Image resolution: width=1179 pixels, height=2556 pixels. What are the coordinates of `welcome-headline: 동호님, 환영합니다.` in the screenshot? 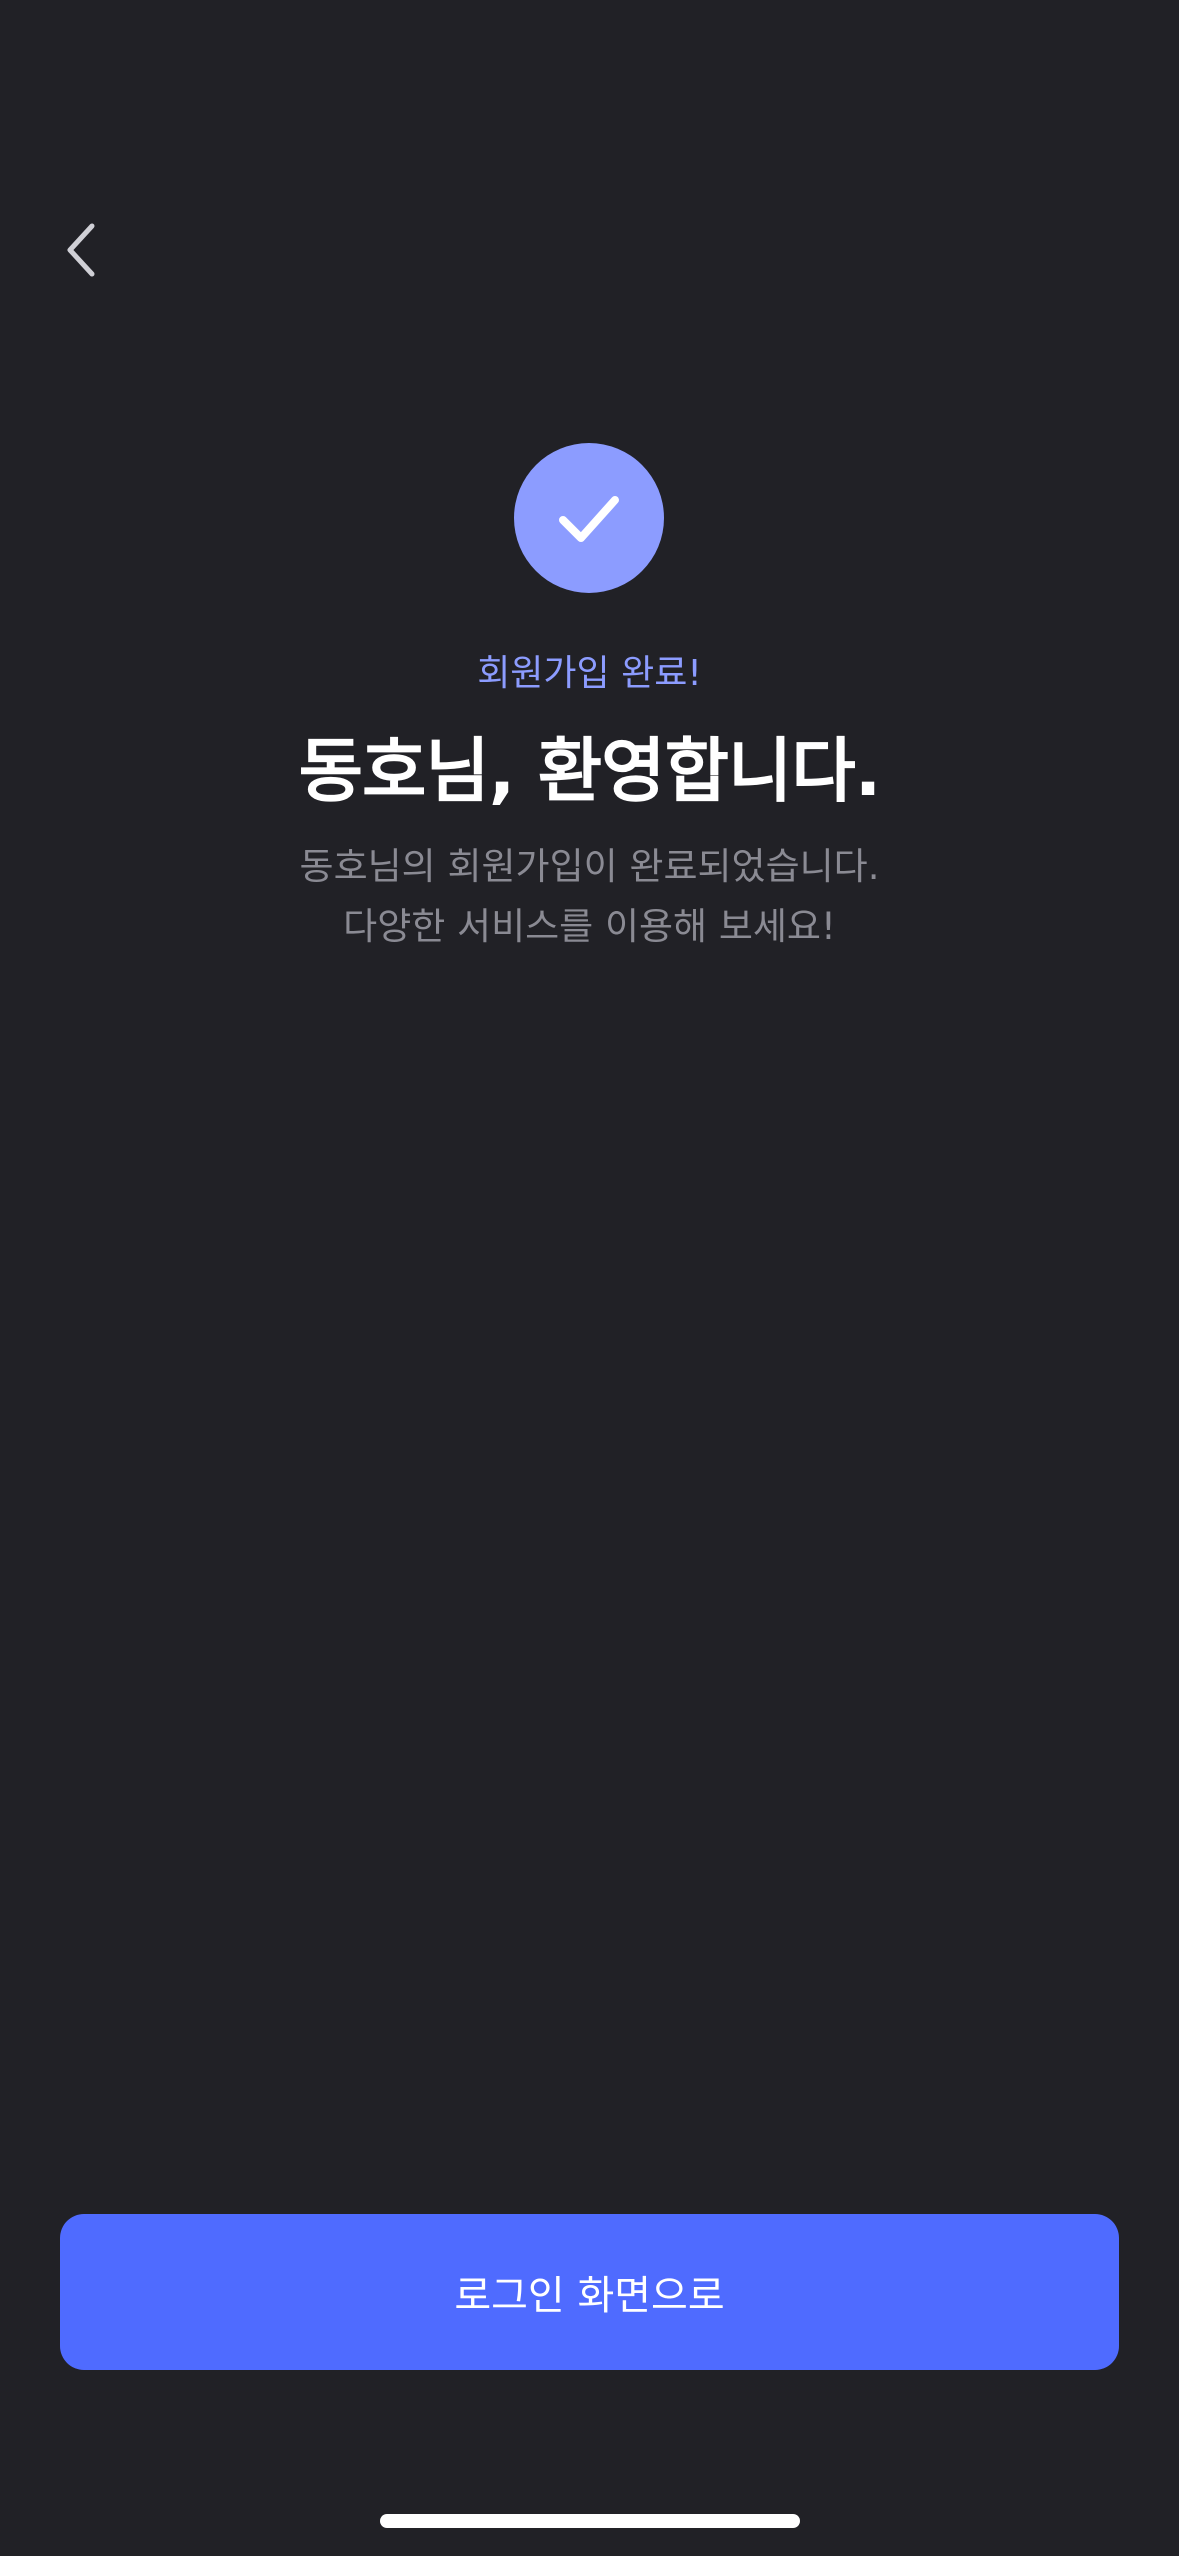 It's located at (590, 771).